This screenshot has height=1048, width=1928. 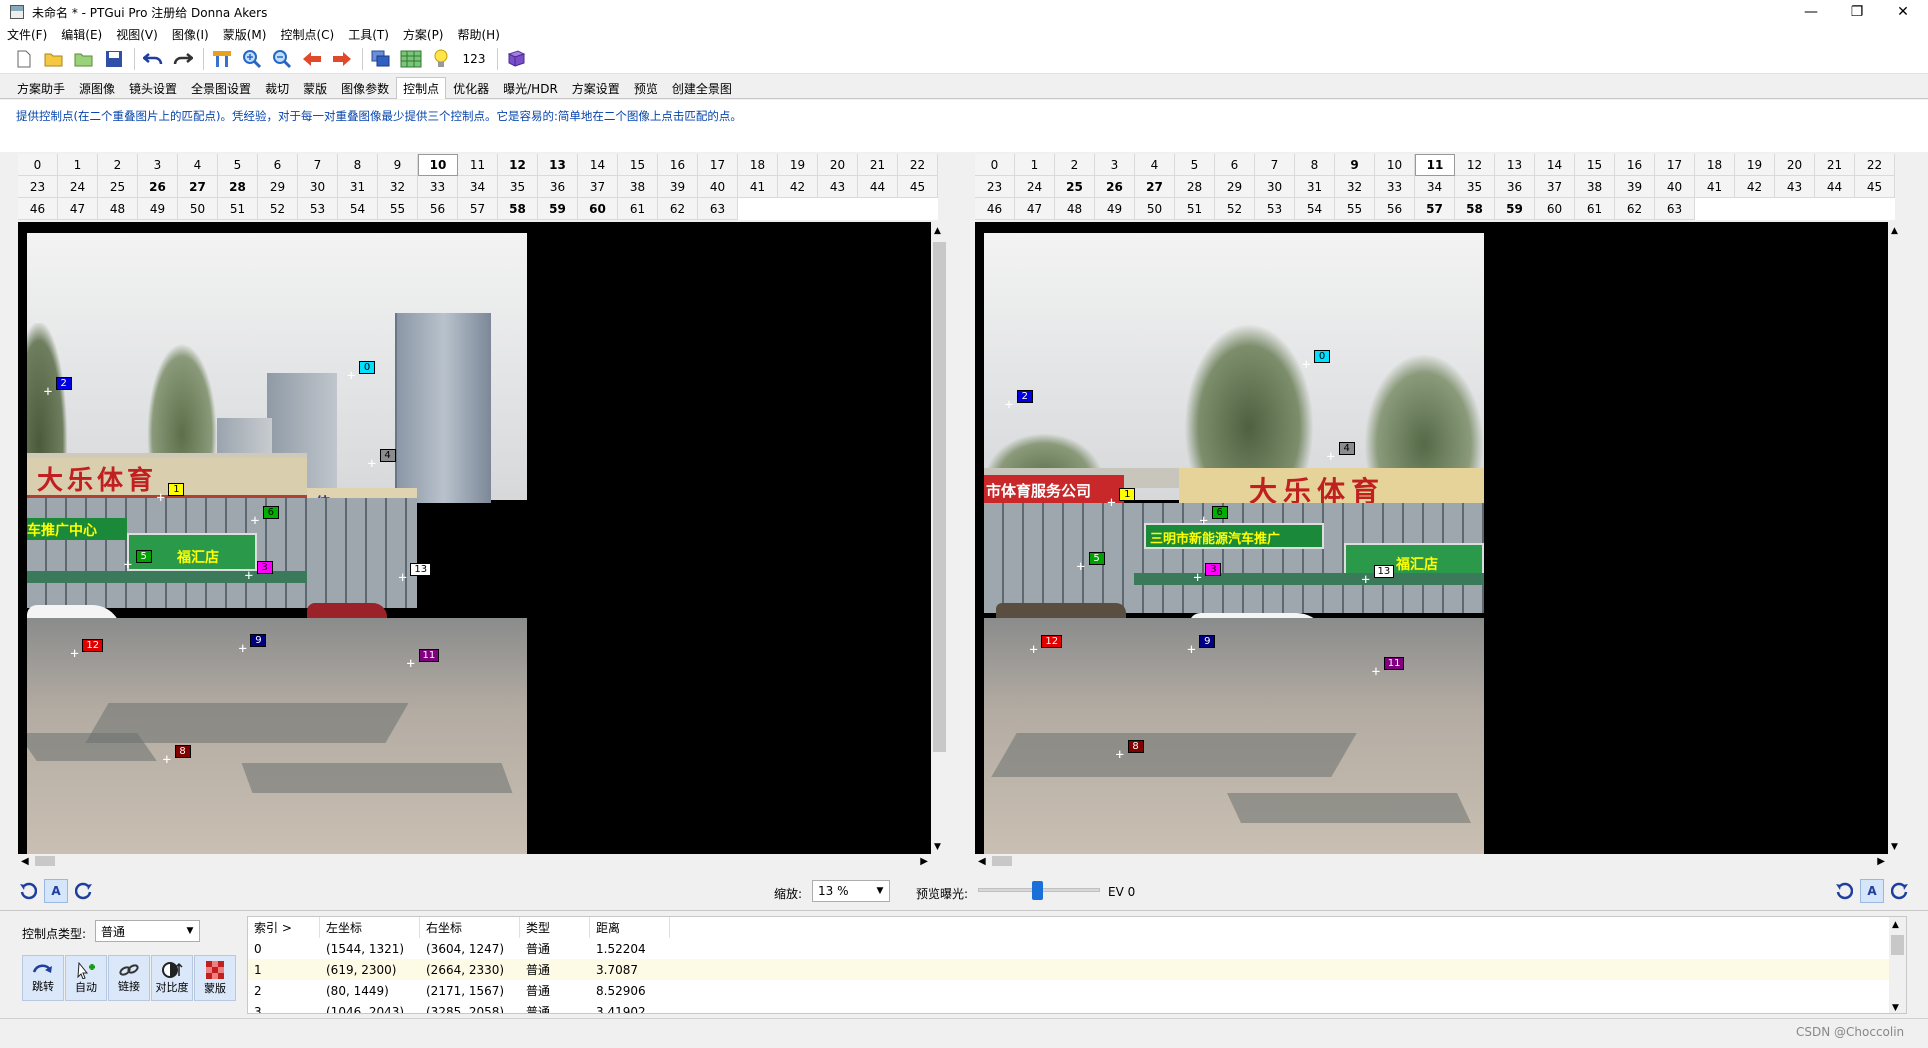 What do you see at coordinates (1395, 187) in the screenshot?
I see `right-image-33-cell: 33` at bounding box center [1395, 187].